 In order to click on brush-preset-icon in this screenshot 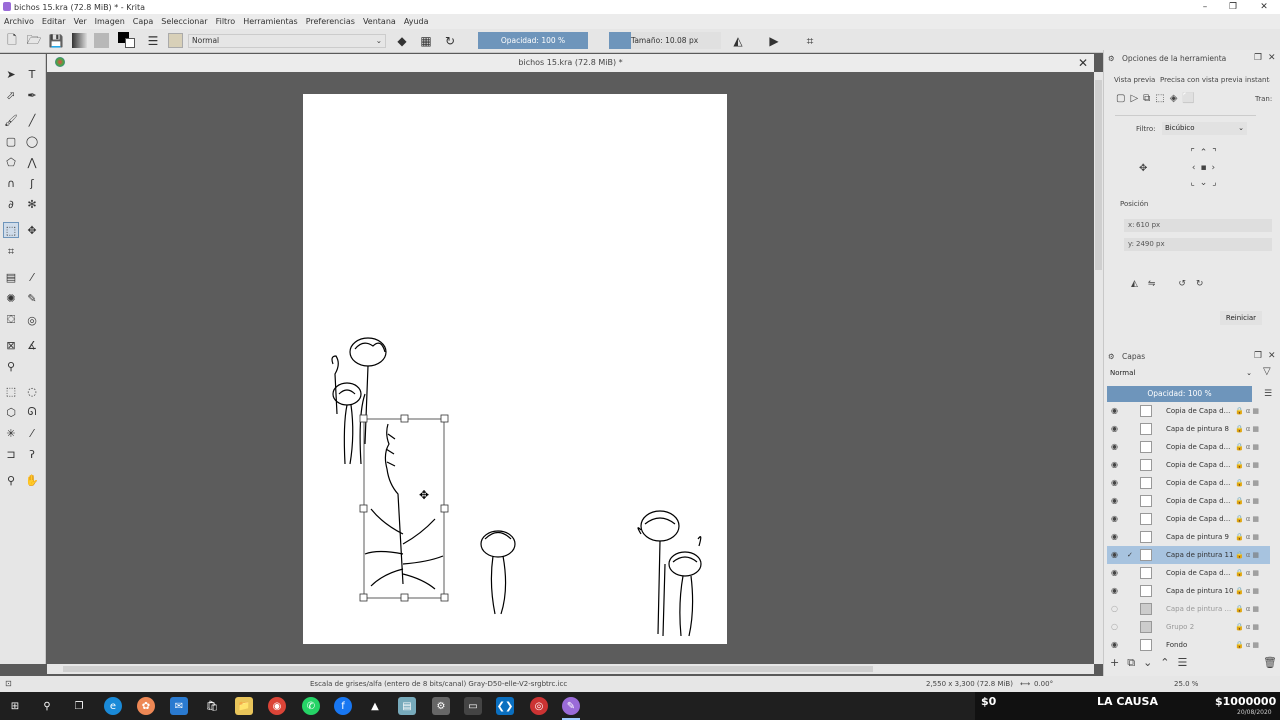, I will do `click(175, 40)`.